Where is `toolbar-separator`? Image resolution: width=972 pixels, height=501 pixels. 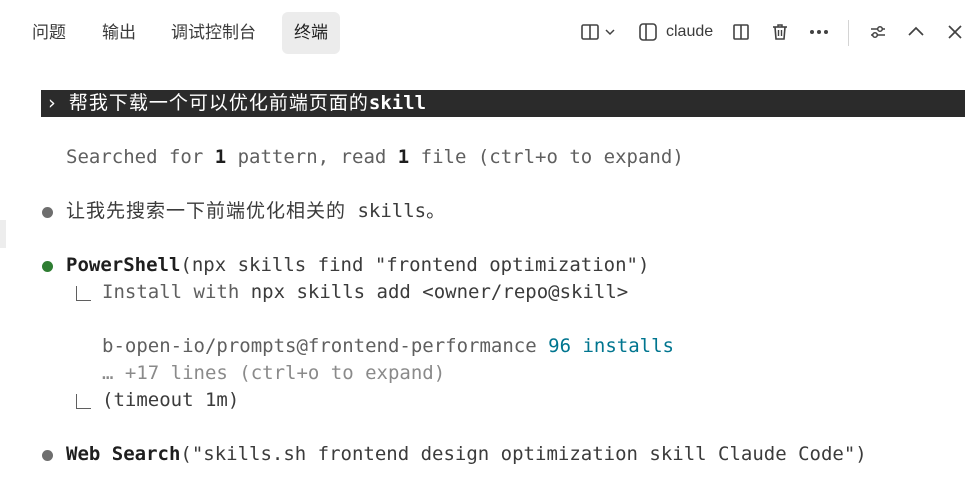
toolbar-separator is located at coordinates (848, 33).